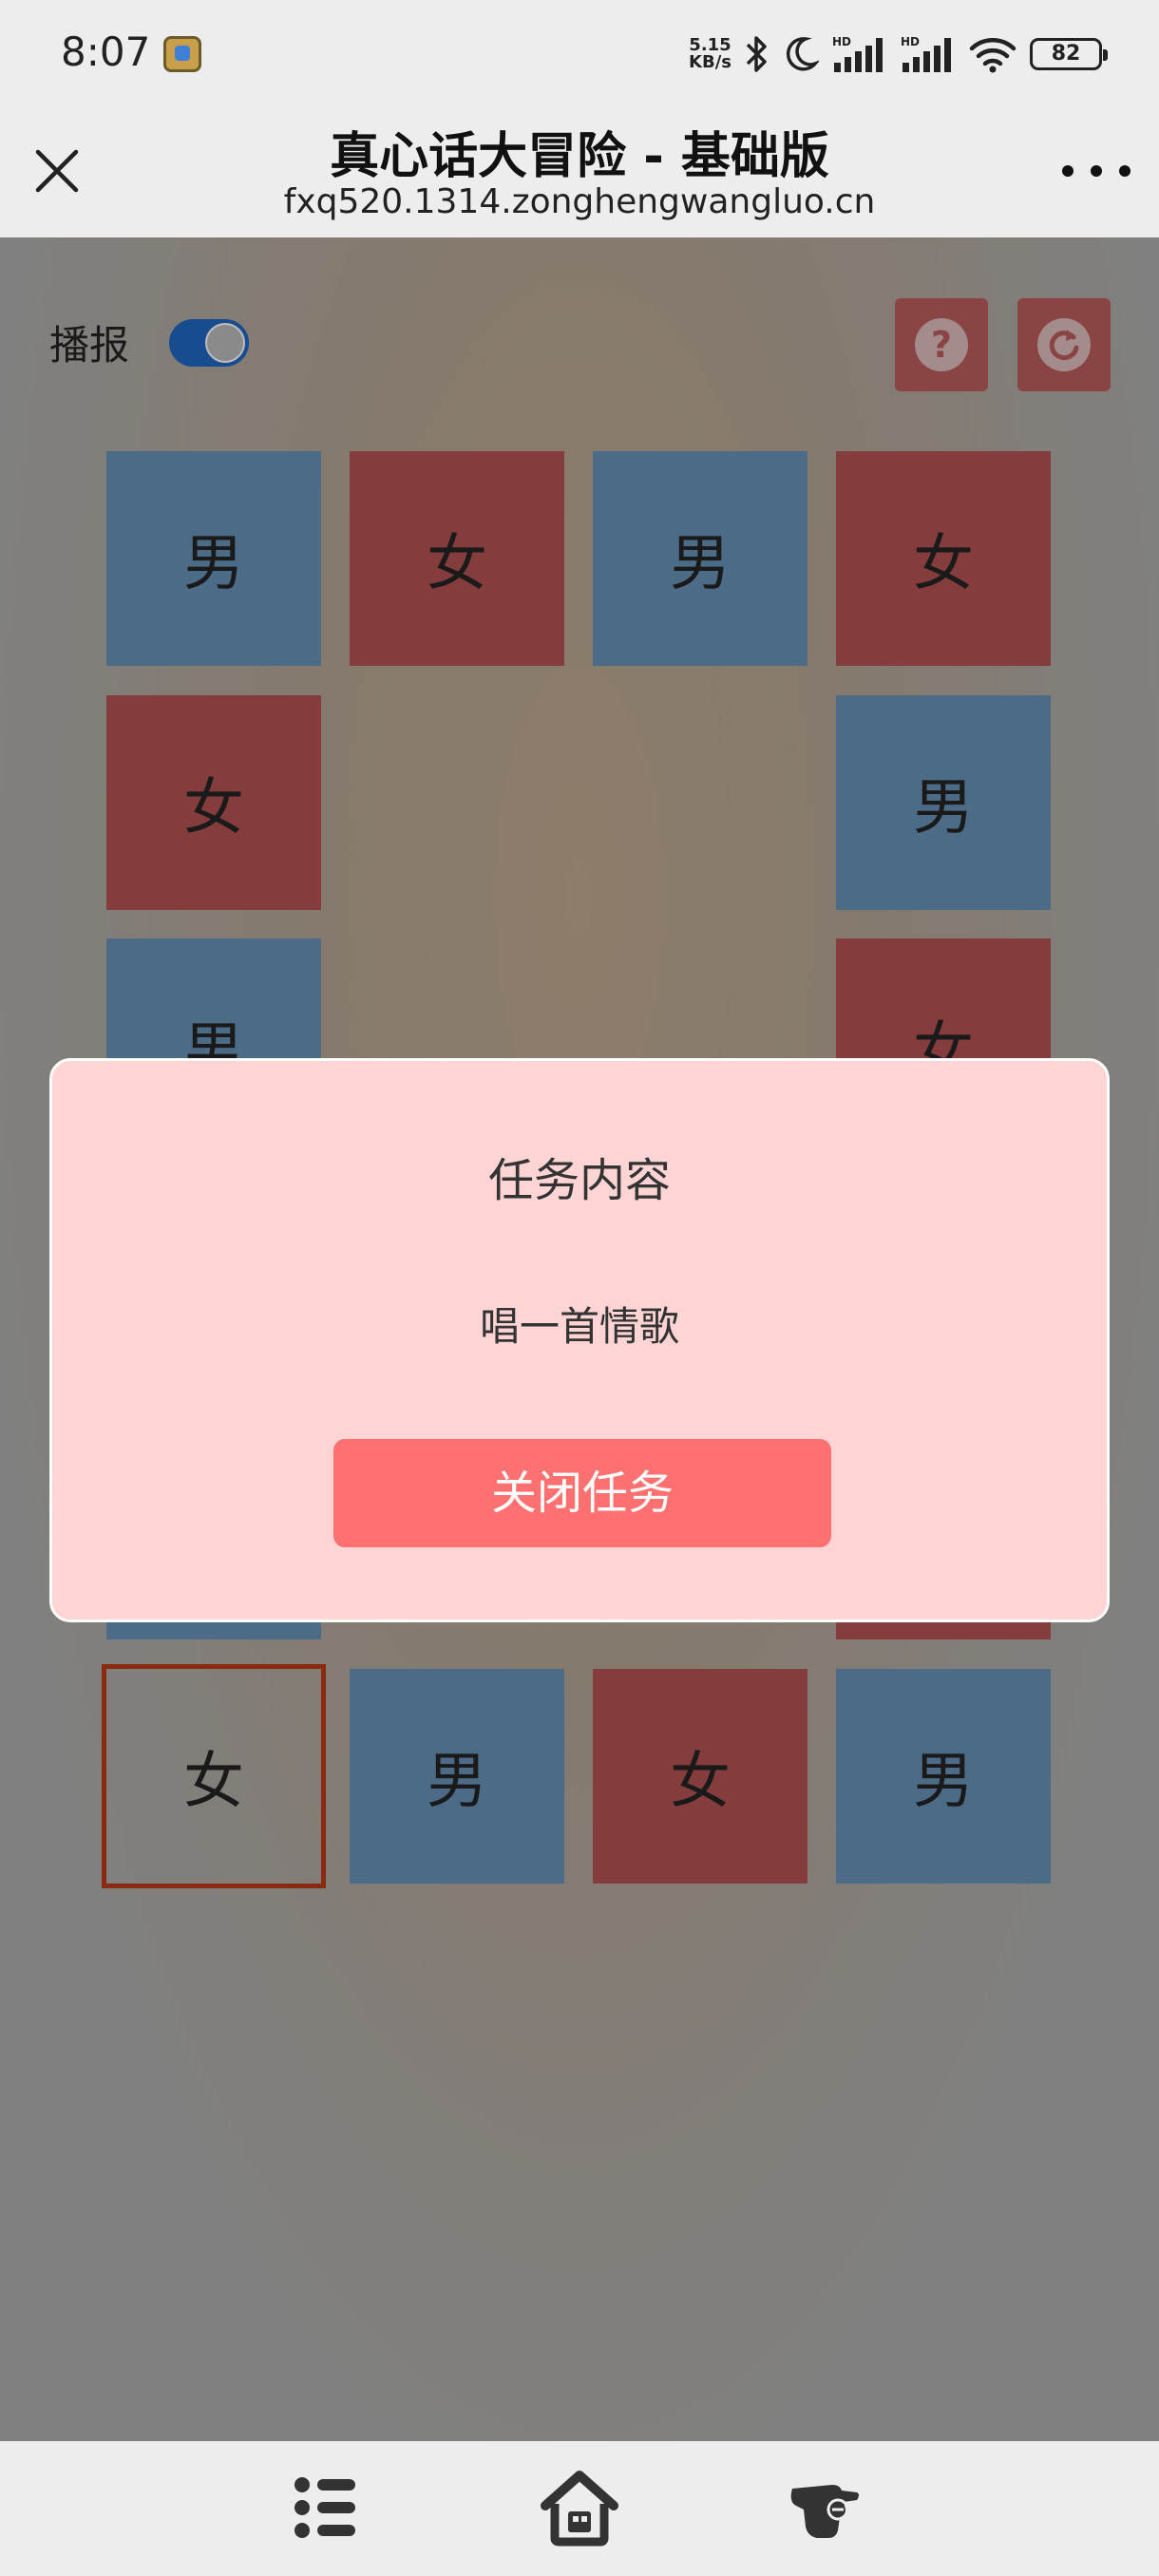  I want to click on app-notification-icon, so click(182, 54).